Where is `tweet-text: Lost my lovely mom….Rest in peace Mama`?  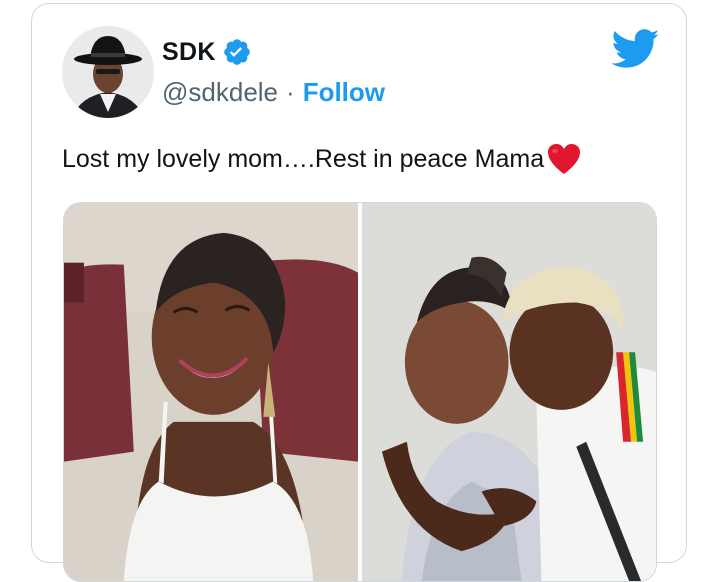
tweet-text: Lost my lovely mom….Rest in peace Mama is located at coordinates (322, 159).